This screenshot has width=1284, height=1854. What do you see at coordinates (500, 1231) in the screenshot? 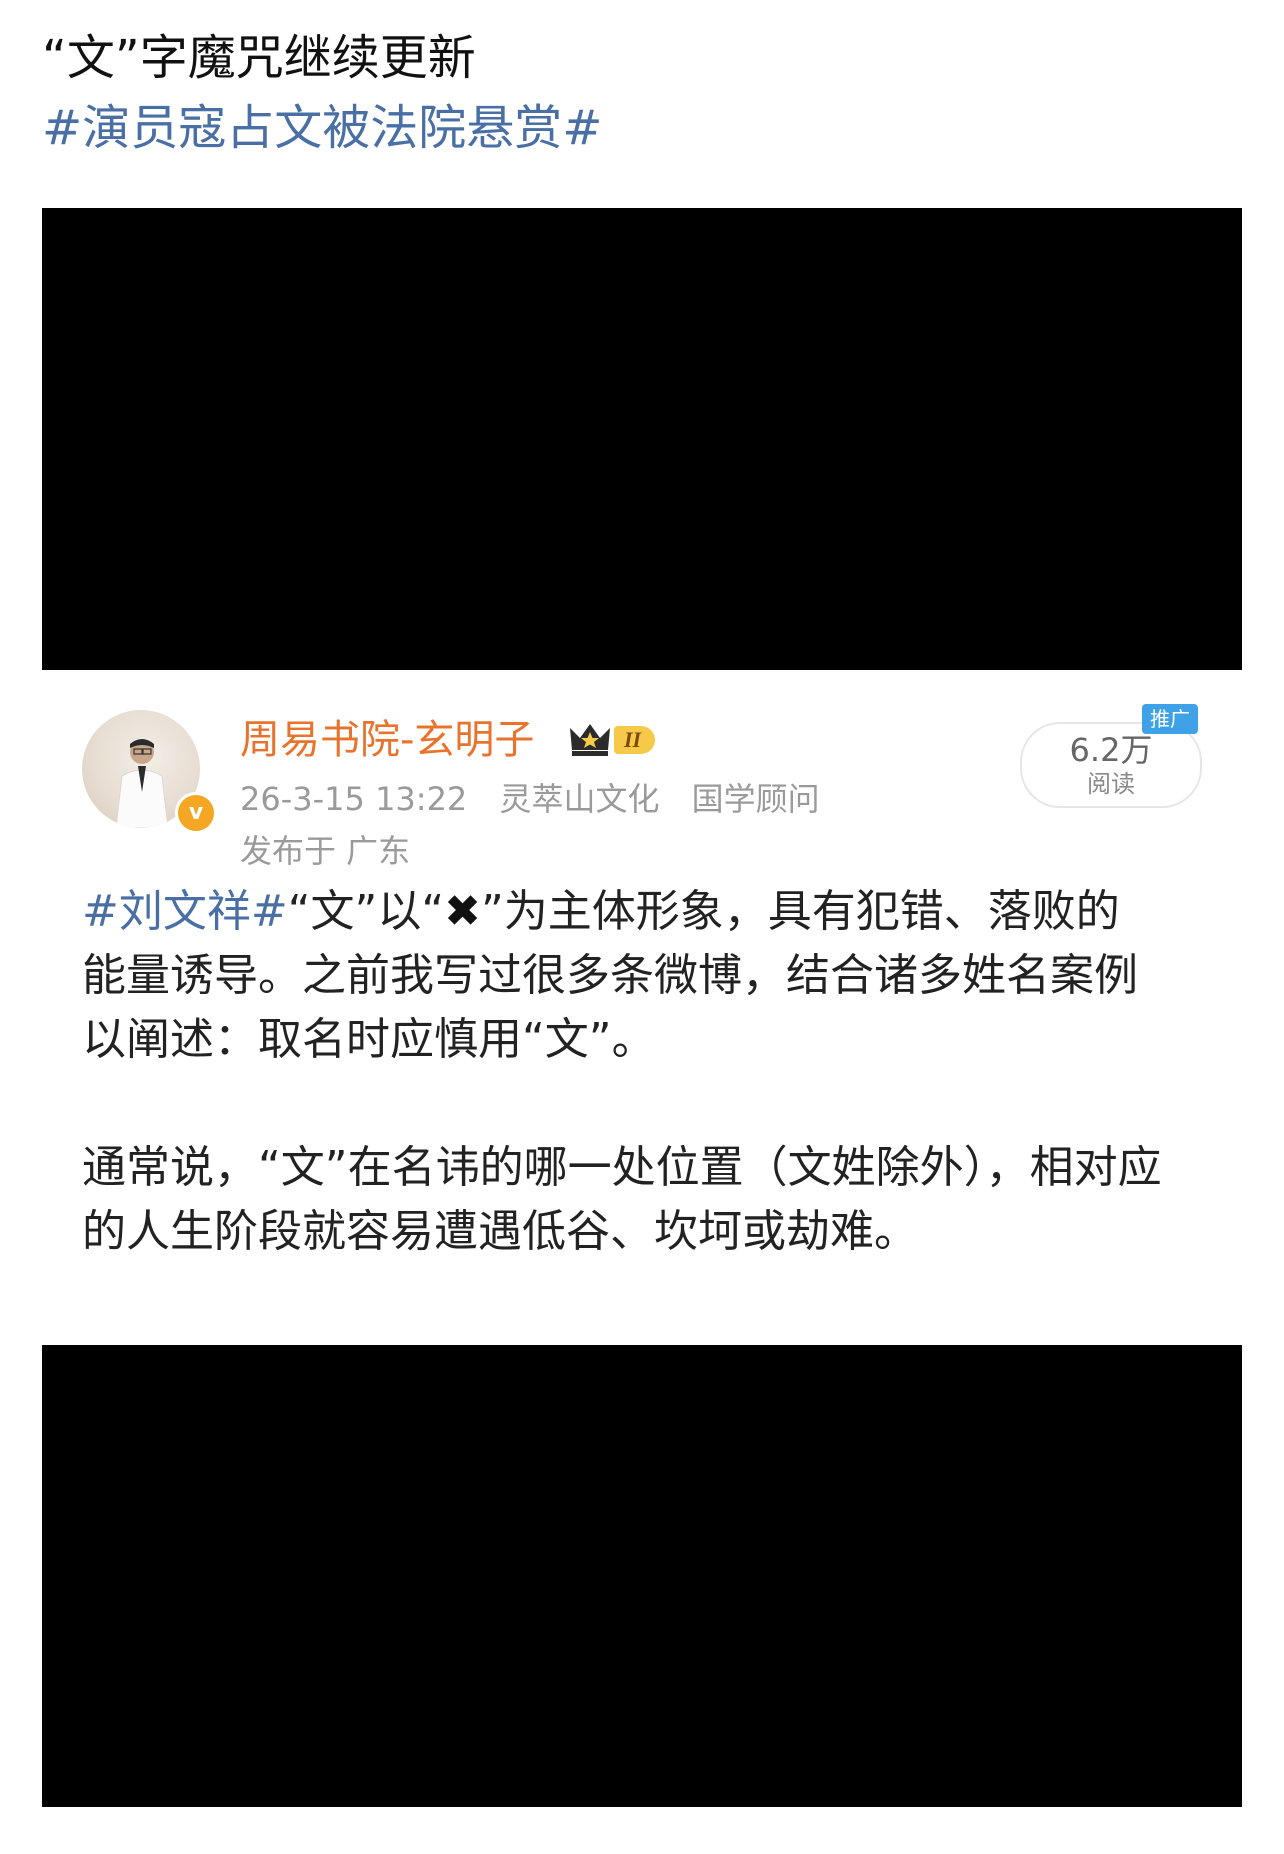
I see `post-line: 的人生阶段就容易遭遇低谷、坎坷或劫难。` at bounding box center [500, 1231].